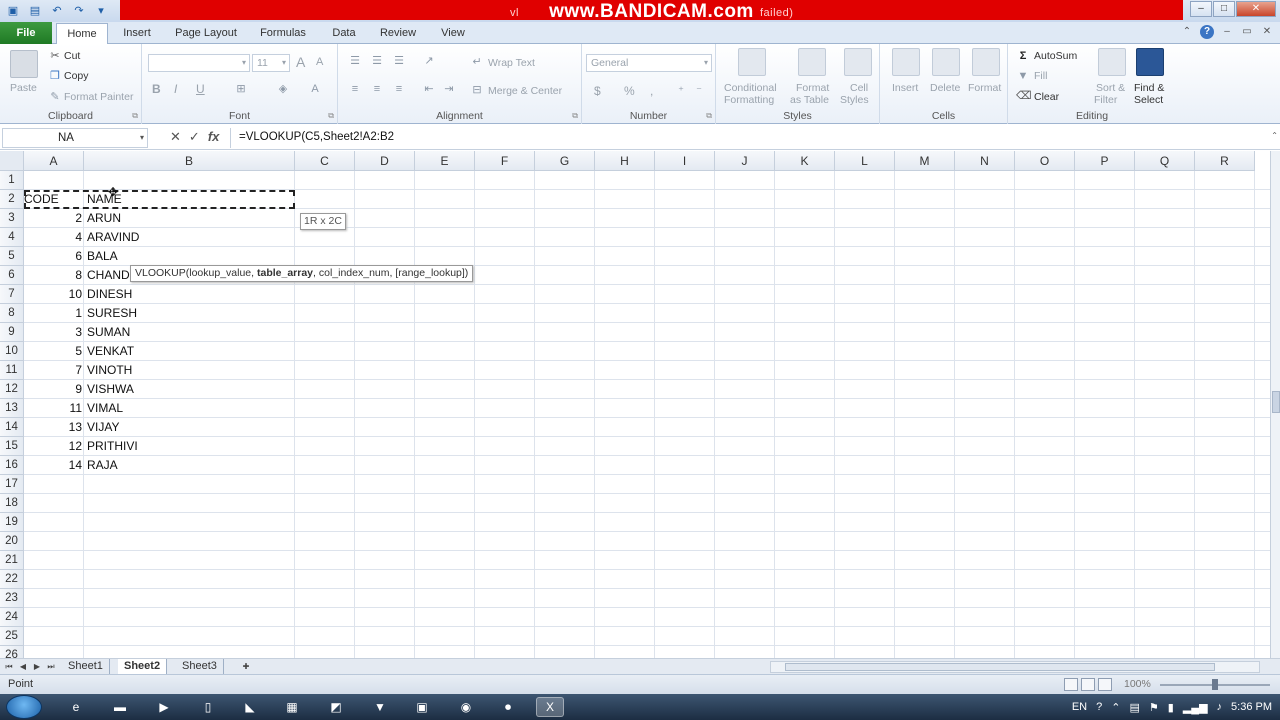 The width and height of the screenshot is (1280, 720). What do you see at coordinates (925, 161) in the screenshot?
I see `column-header-m: M` at bounding box center [925, 161].